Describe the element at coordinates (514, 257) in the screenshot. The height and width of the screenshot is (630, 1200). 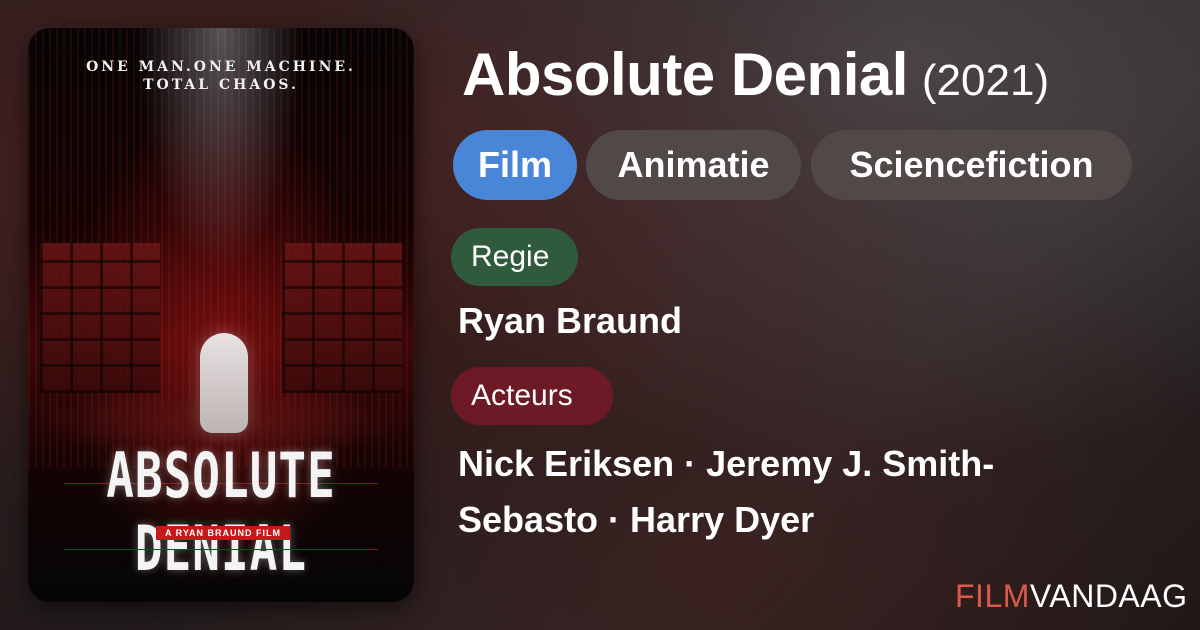
I see `director-label-tag: Regie` at that location.